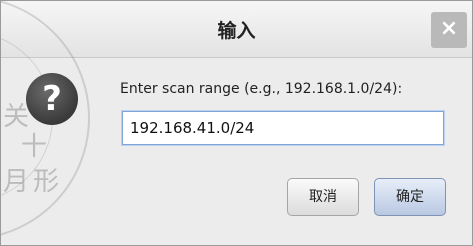  What do you see at coordinates (34, 147) in the screenshot?
I see `watermark-char: 十` at bounding box center [34, 147].